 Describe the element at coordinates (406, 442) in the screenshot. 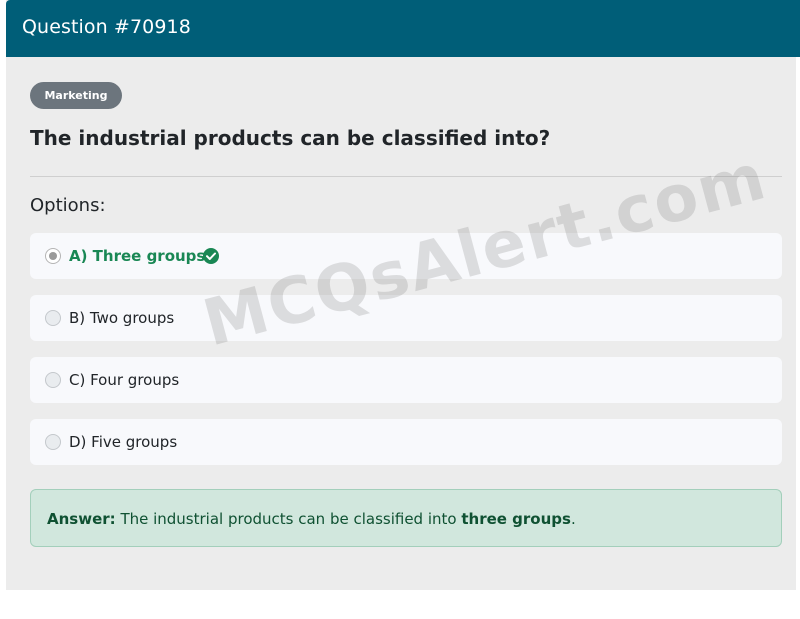

I see `option-d: D) Five groups` at that location.